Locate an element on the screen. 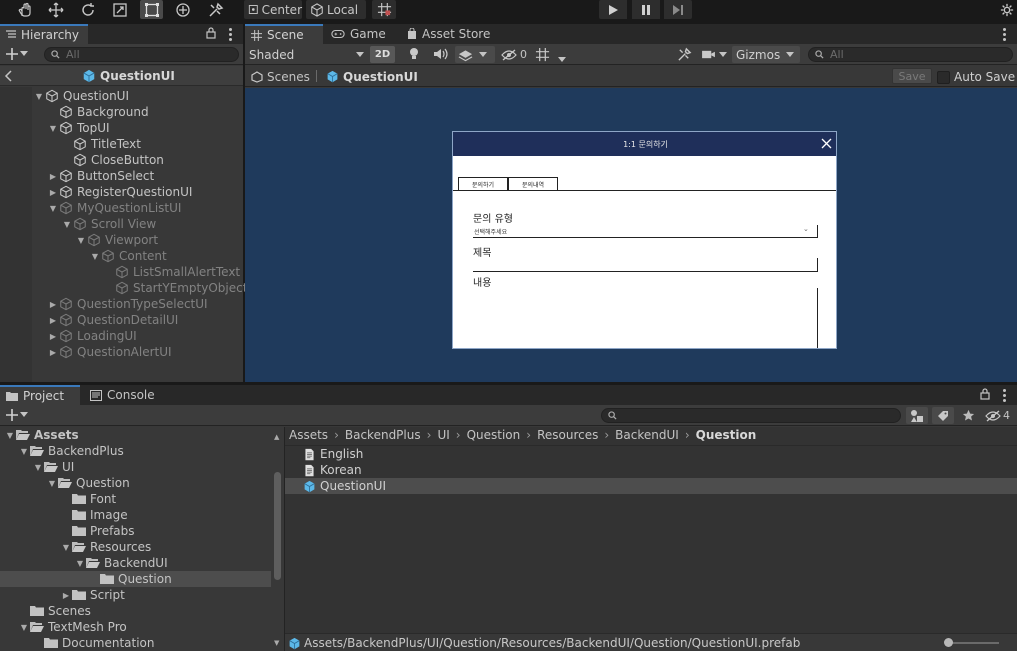 The image size is (1017, 651). pivot-local-toggle: Local is located at coordinates (336, 9).